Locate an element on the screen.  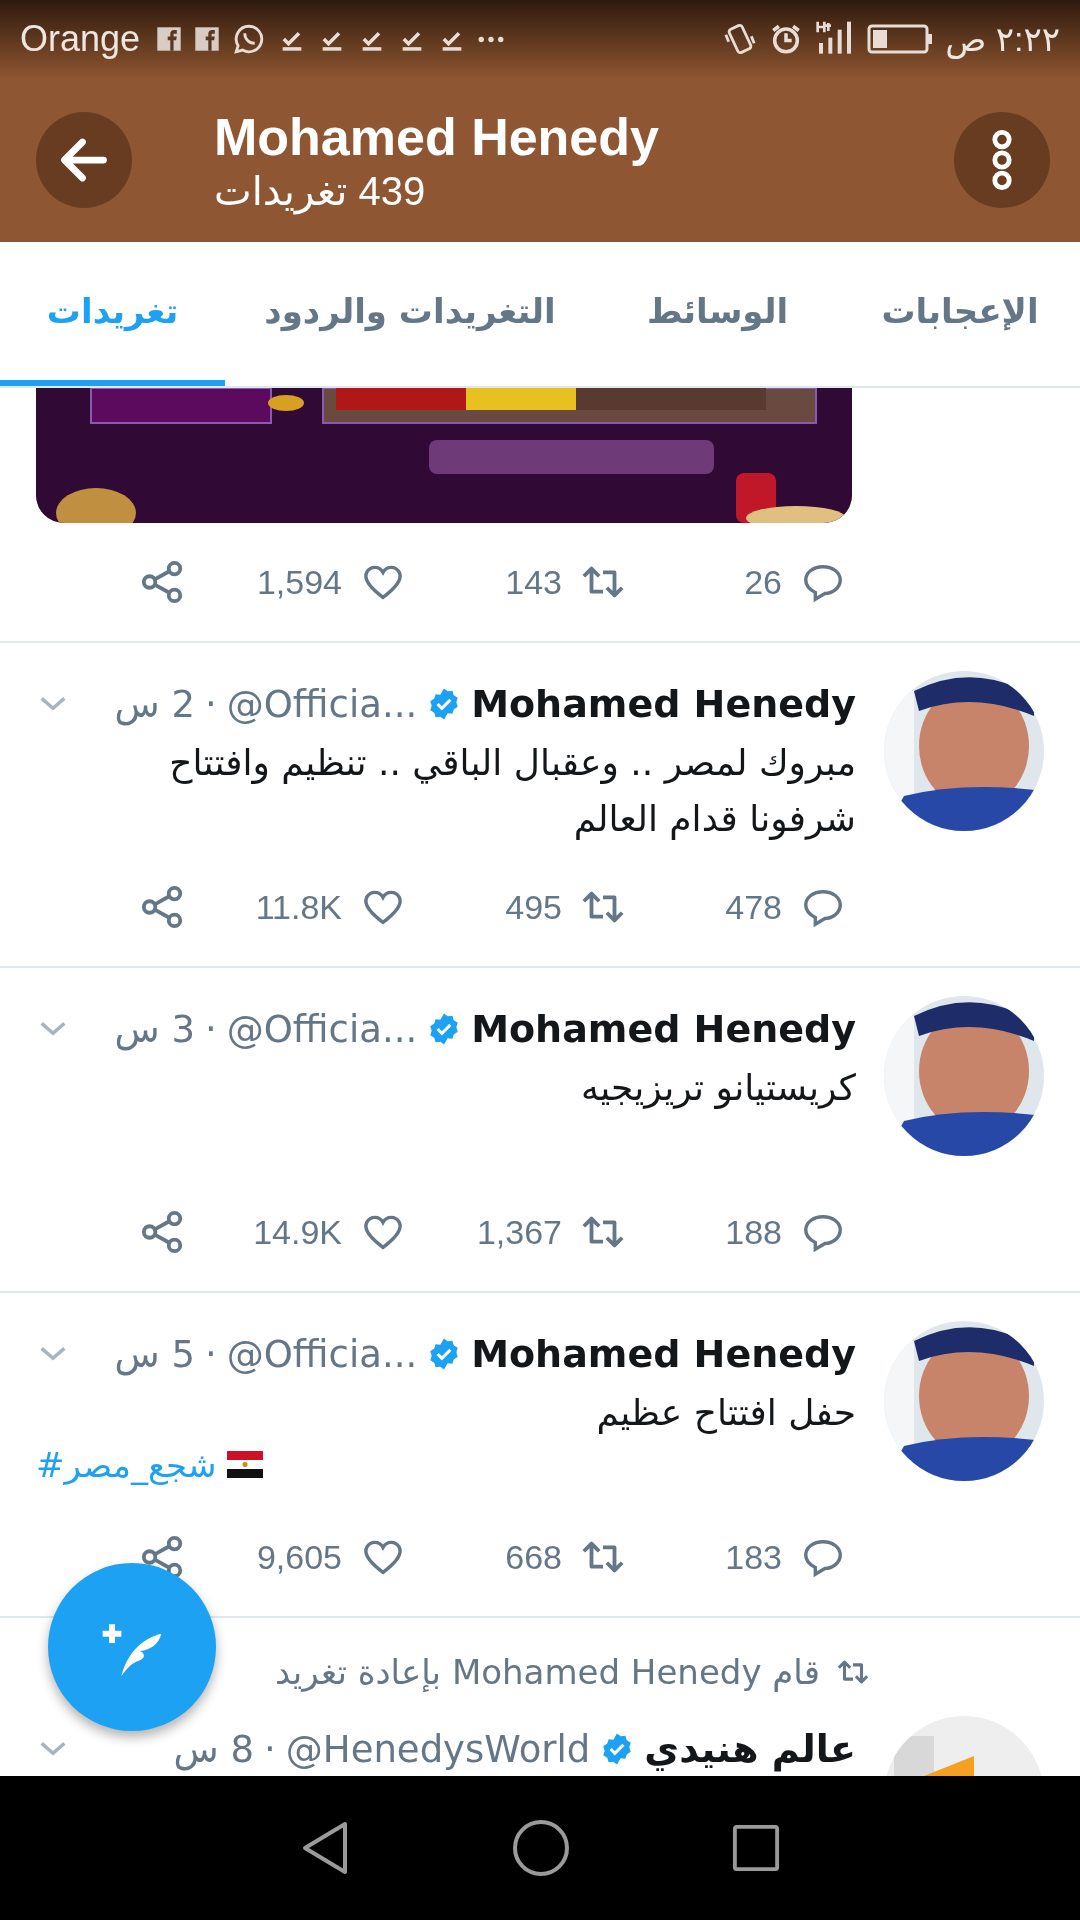
more-options-icon is located at coordinates (1002, 160).